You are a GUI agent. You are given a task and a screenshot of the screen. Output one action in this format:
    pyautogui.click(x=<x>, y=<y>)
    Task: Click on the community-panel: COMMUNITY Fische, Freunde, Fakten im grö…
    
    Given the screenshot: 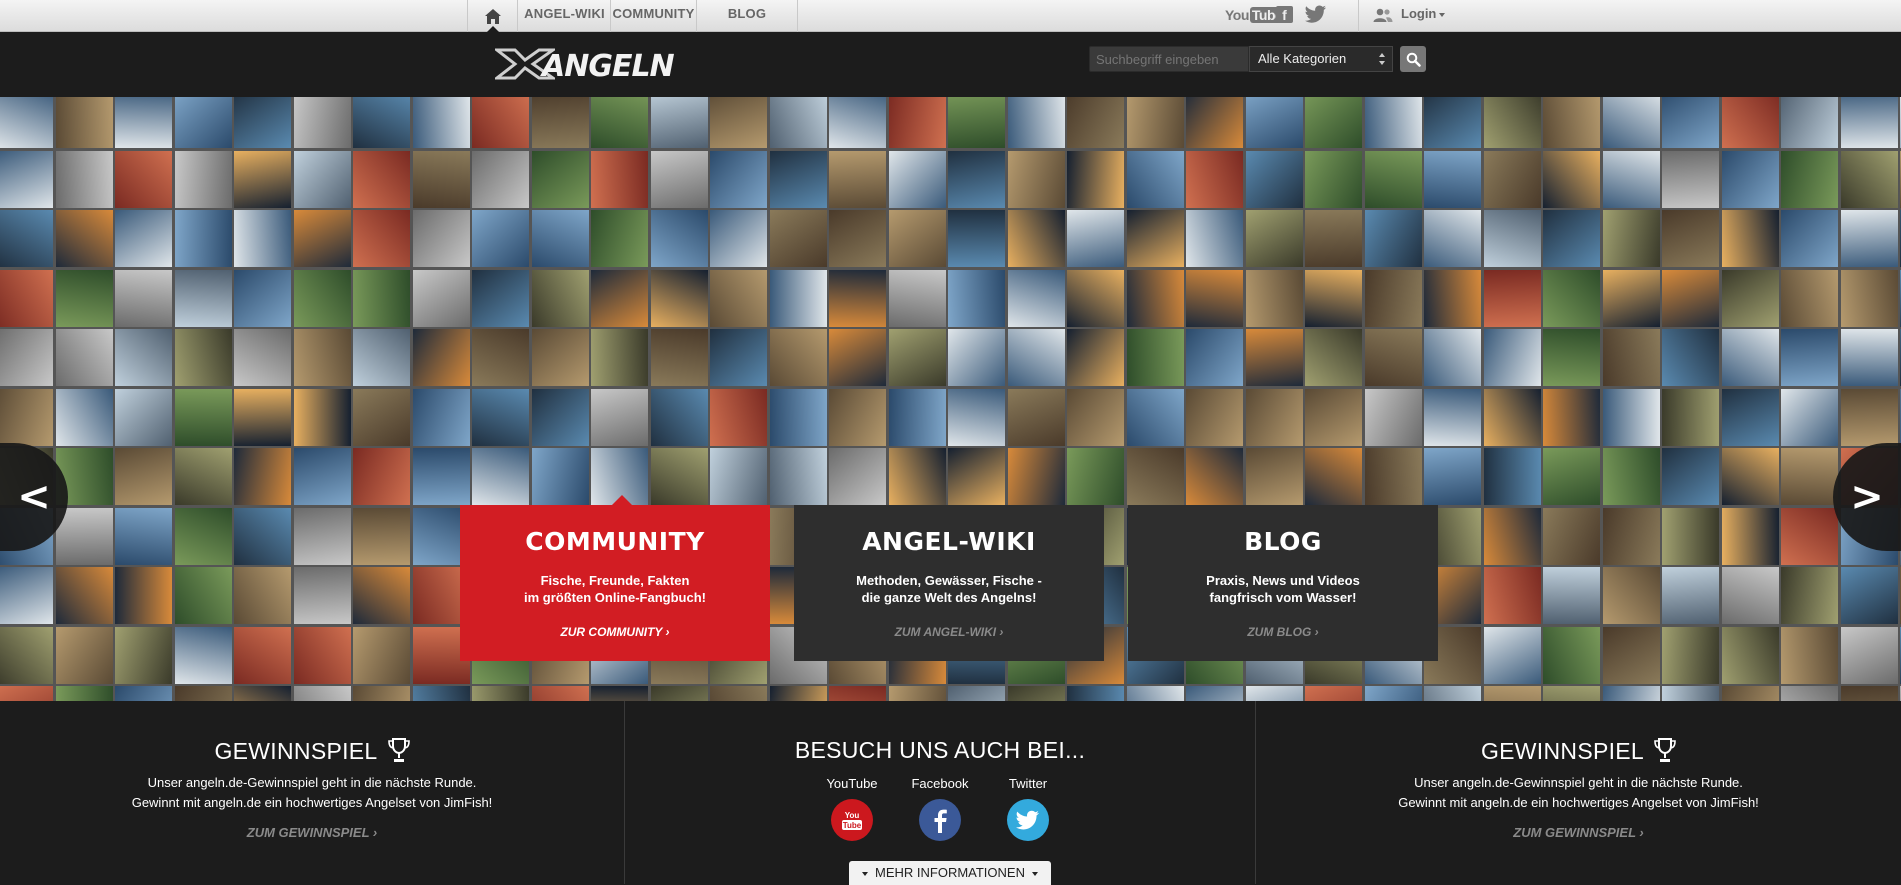 What is the action you would take?
    pyautogui.click(x=615, y=583)
    